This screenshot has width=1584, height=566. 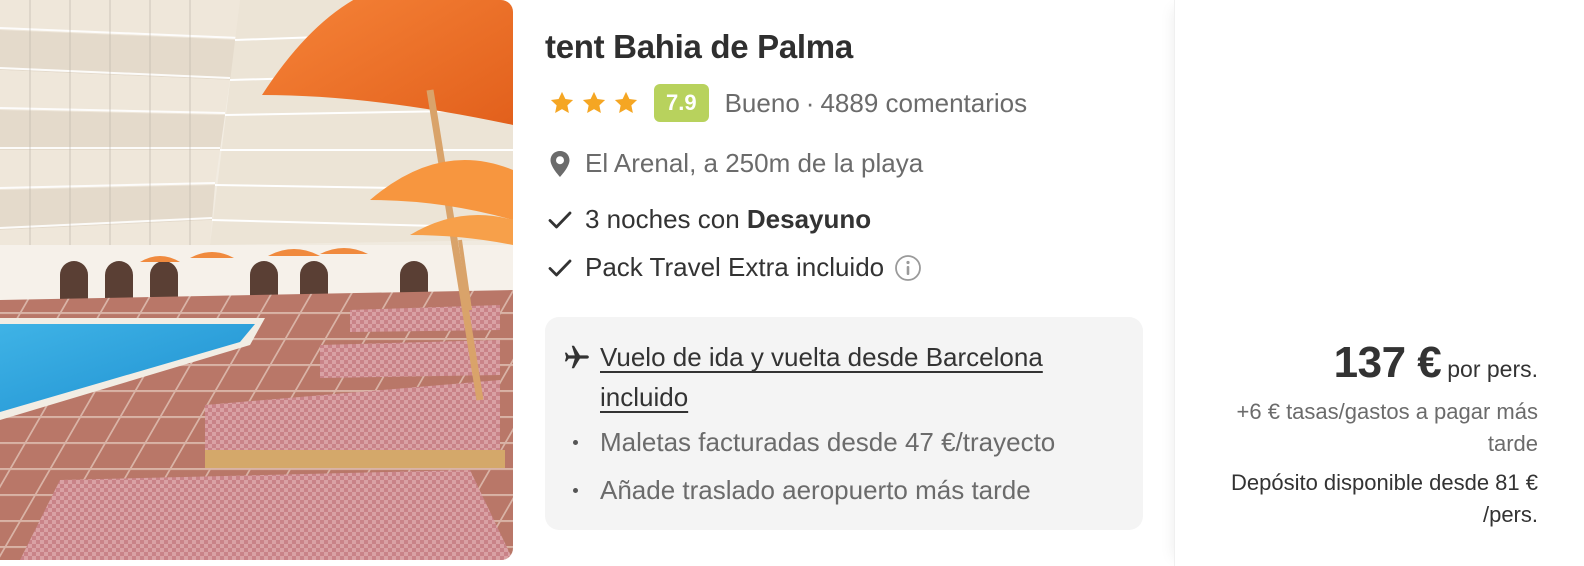 I want to click on review-count: 4889 comentarios, so click(x=924, y=102).